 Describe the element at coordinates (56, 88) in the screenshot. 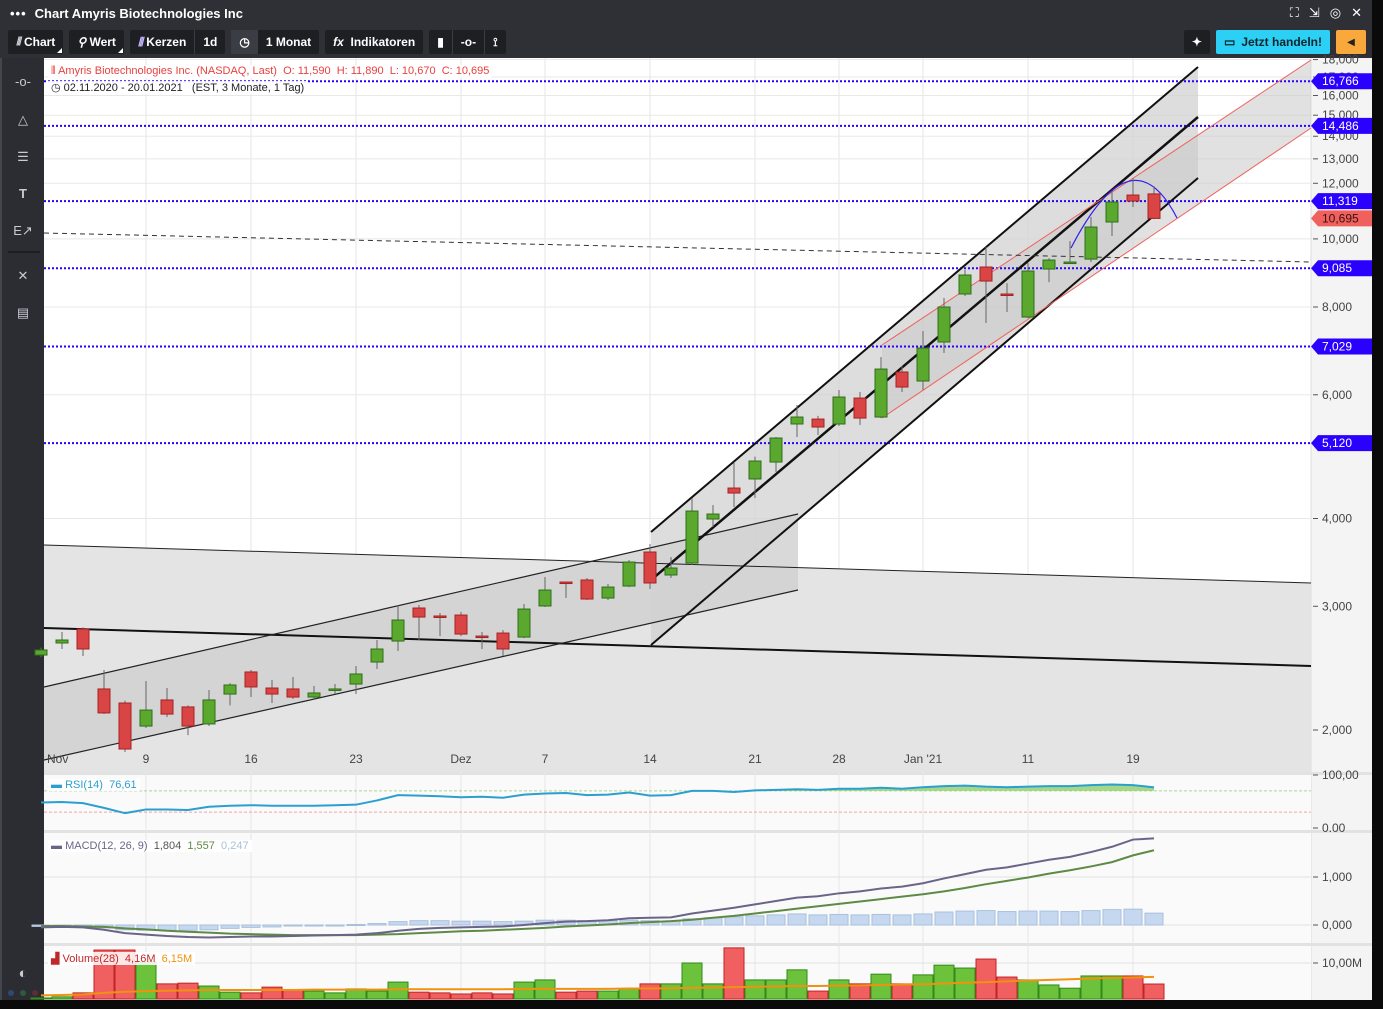

I see `clock-icon: ◷` at that location.